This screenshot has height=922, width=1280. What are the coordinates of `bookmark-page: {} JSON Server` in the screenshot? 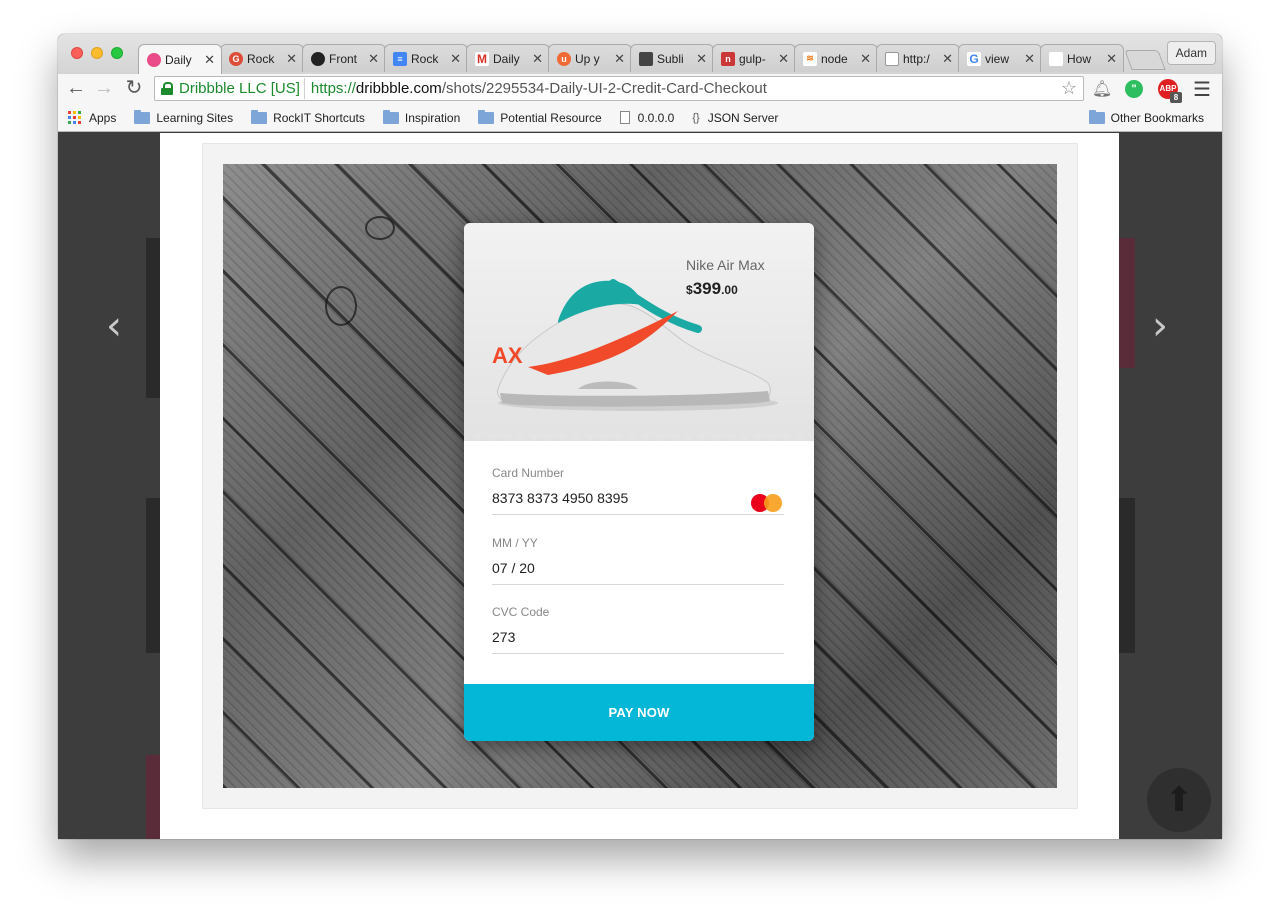 It's located at (735, 118).